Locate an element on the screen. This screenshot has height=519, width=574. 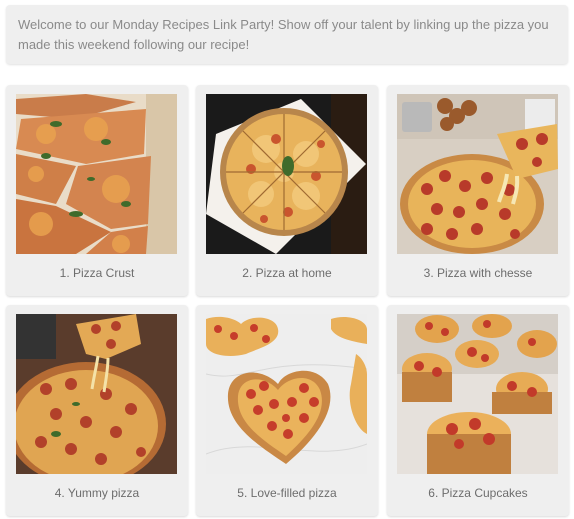
pizza-cupcakes-image is located at coordinates (477, 394).